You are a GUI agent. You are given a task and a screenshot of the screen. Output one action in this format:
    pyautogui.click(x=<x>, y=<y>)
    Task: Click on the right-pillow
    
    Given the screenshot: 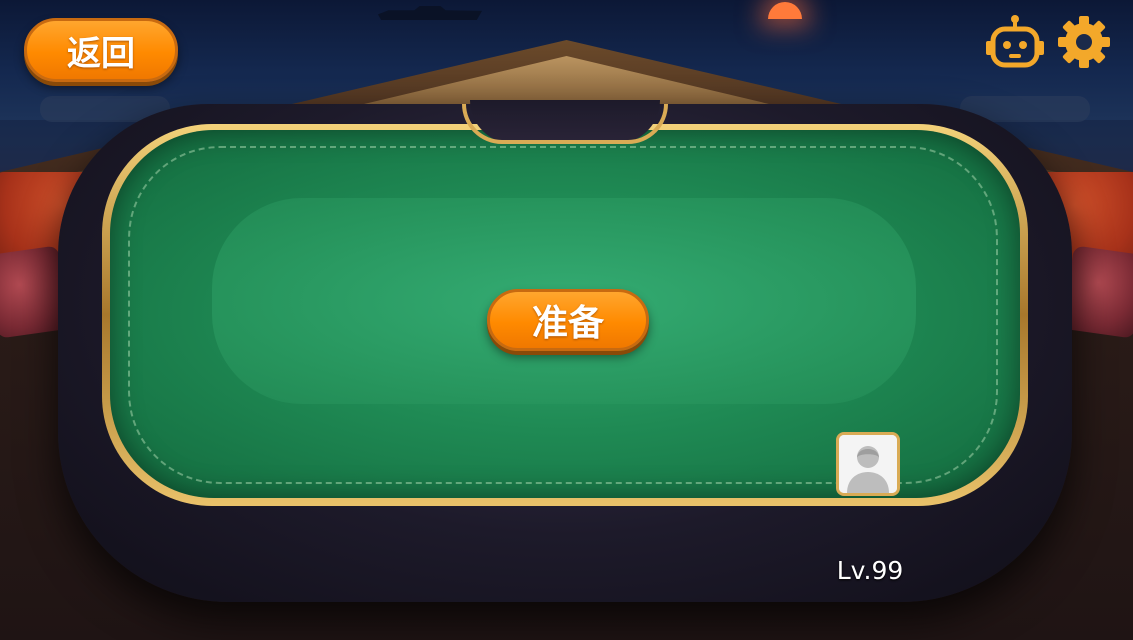 What is the action you would take?
    pyautogui.click(x=1097, y=292)
    